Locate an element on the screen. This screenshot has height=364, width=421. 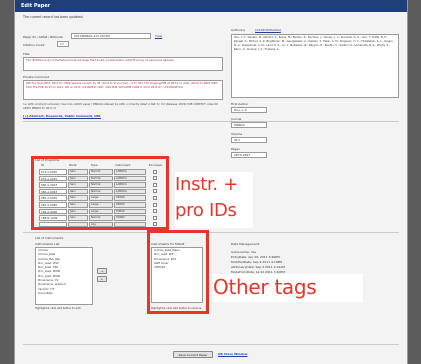
journal-input: MNRAS is located at coordinates (249, 125).